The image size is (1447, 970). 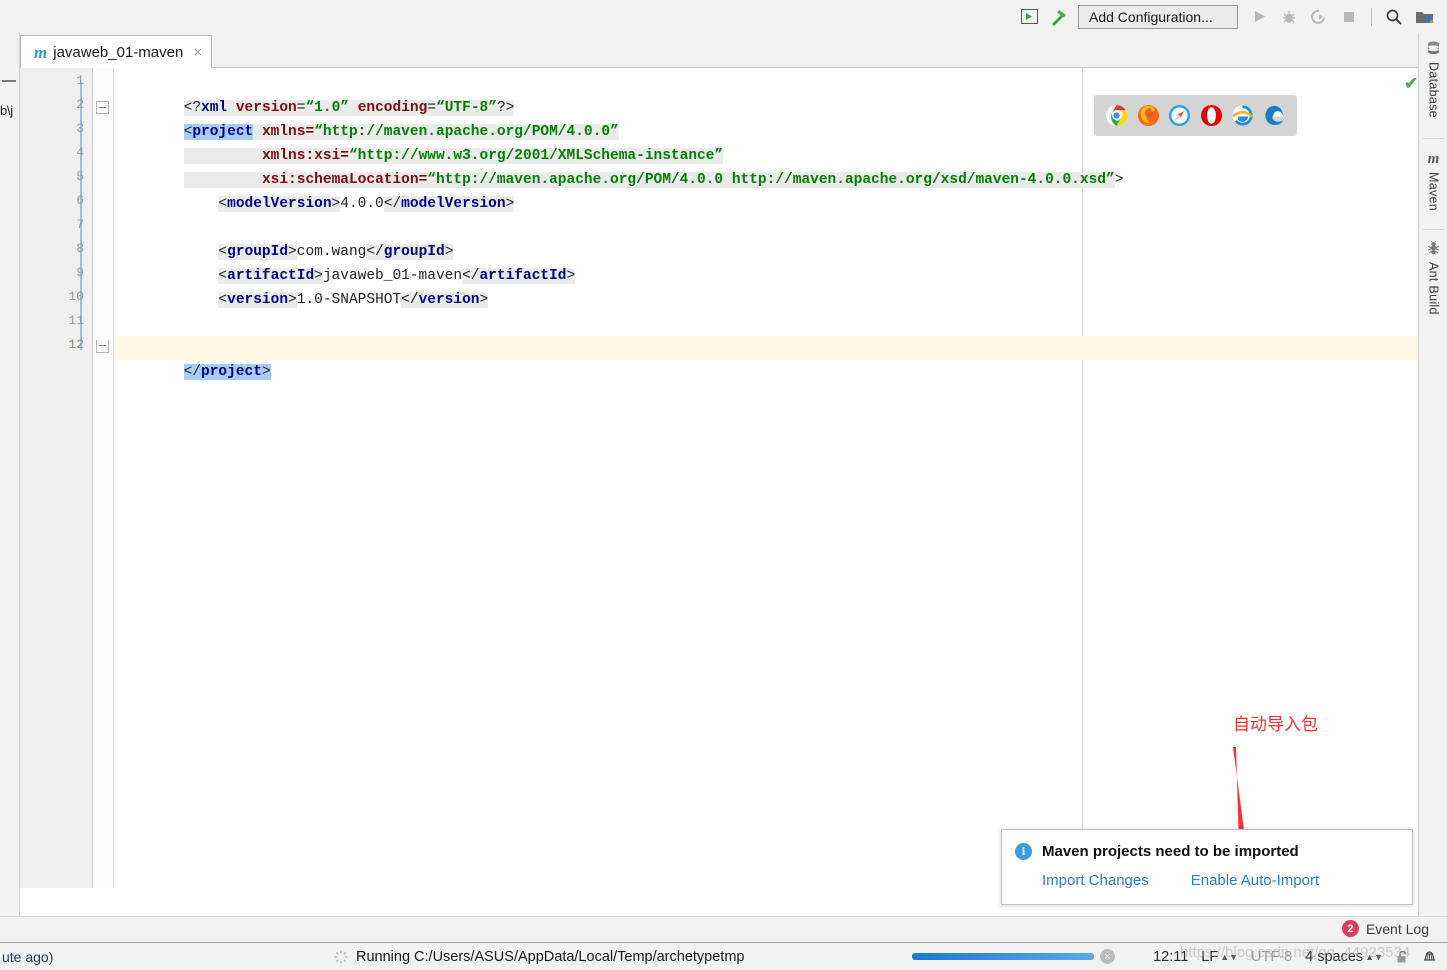 I want to click on event-log-label: Event Log, so click(x=1397, y=928).